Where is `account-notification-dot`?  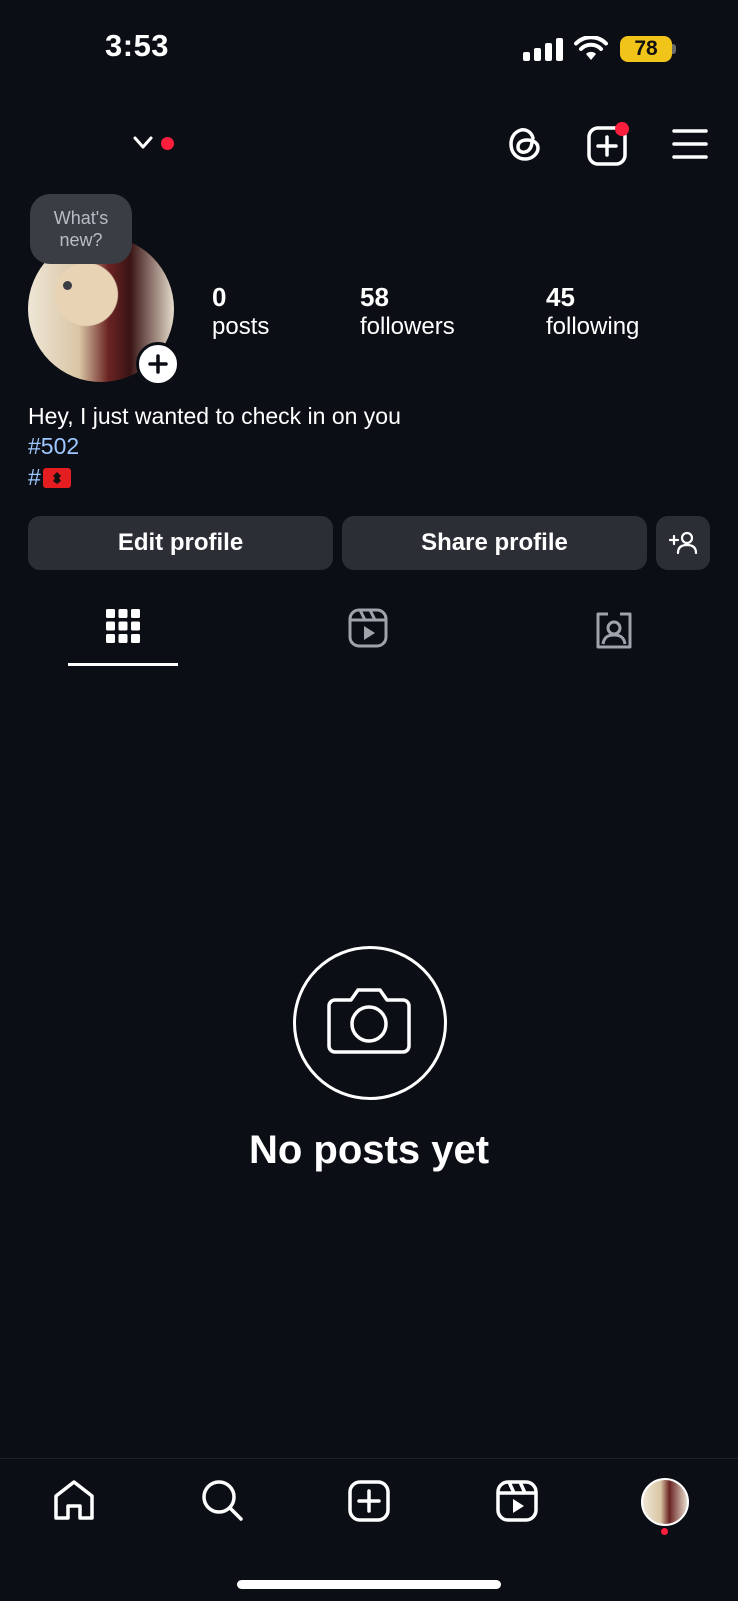
account-notification-dot is located at coordinates (167, 143).